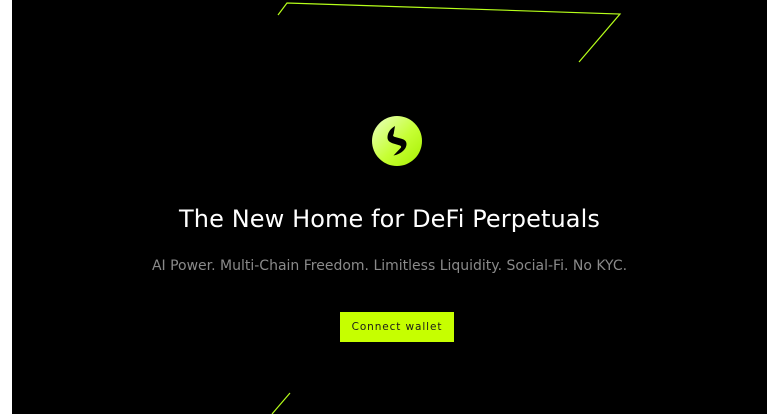  I want to click on connect-wallet-button: Connect wallet, so click(397, 327).